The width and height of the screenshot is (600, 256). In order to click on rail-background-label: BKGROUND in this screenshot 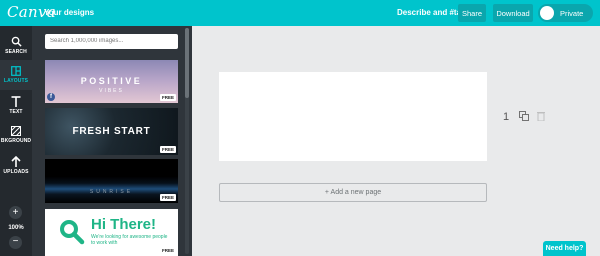, I will do `click(16, 141)`.